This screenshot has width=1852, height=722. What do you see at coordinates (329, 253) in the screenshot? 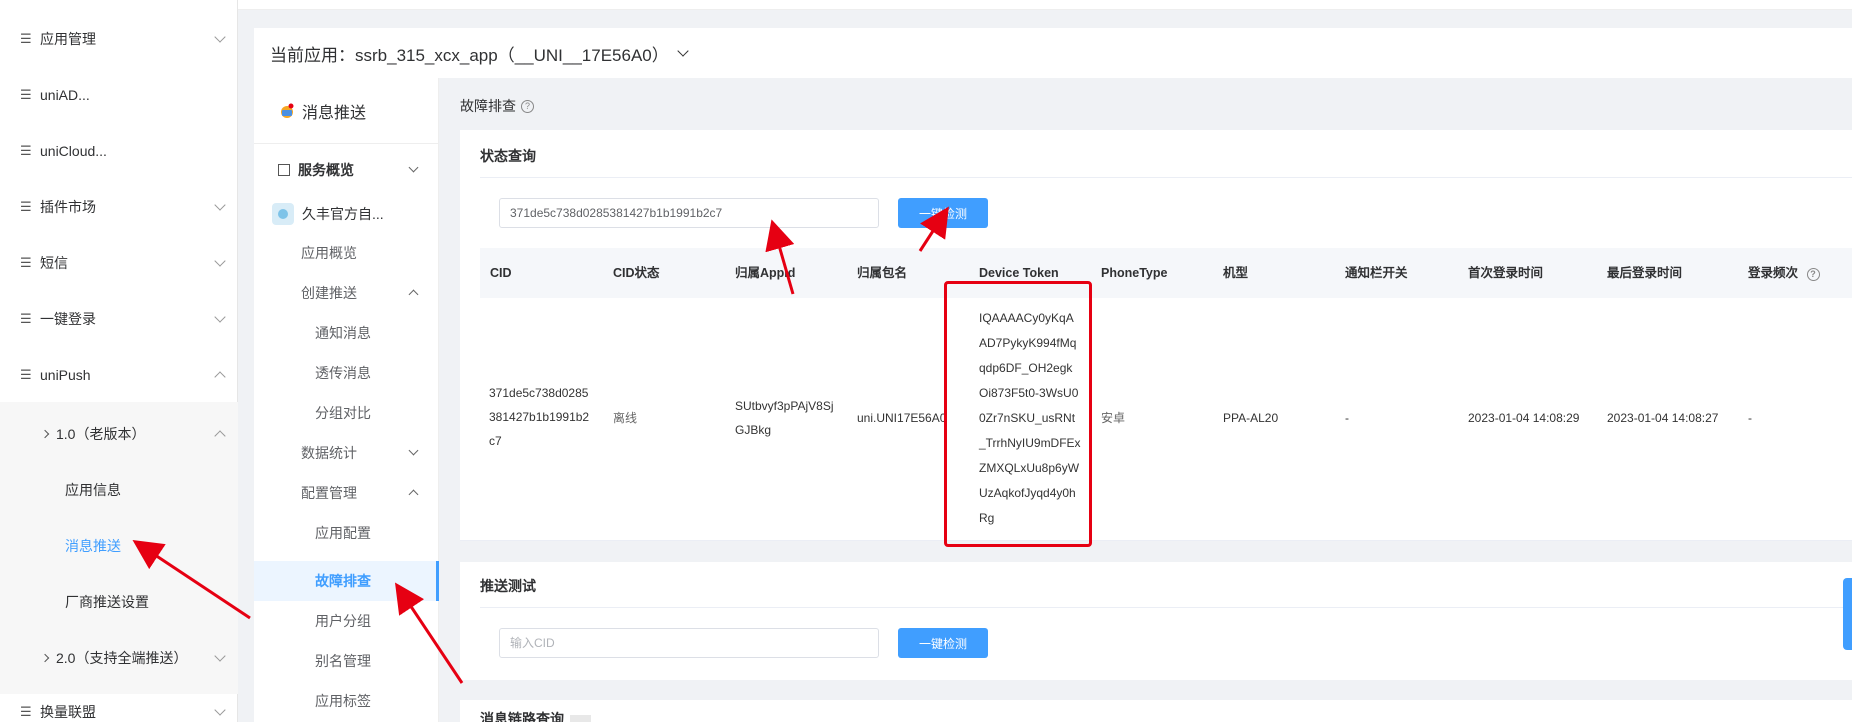
I see `nav-item-label: 应用概览` at bounding box center [329, 253].